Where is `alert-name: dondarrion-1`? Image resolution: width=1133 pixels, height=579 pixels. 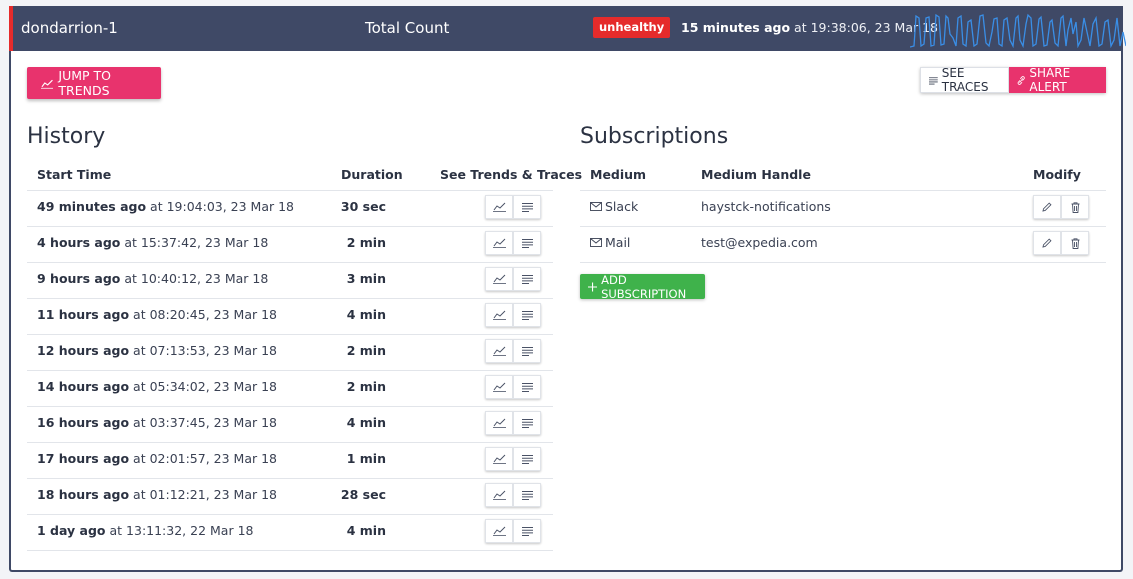 alert-name: dondarrion-1 is located at coordinates (69, 28).